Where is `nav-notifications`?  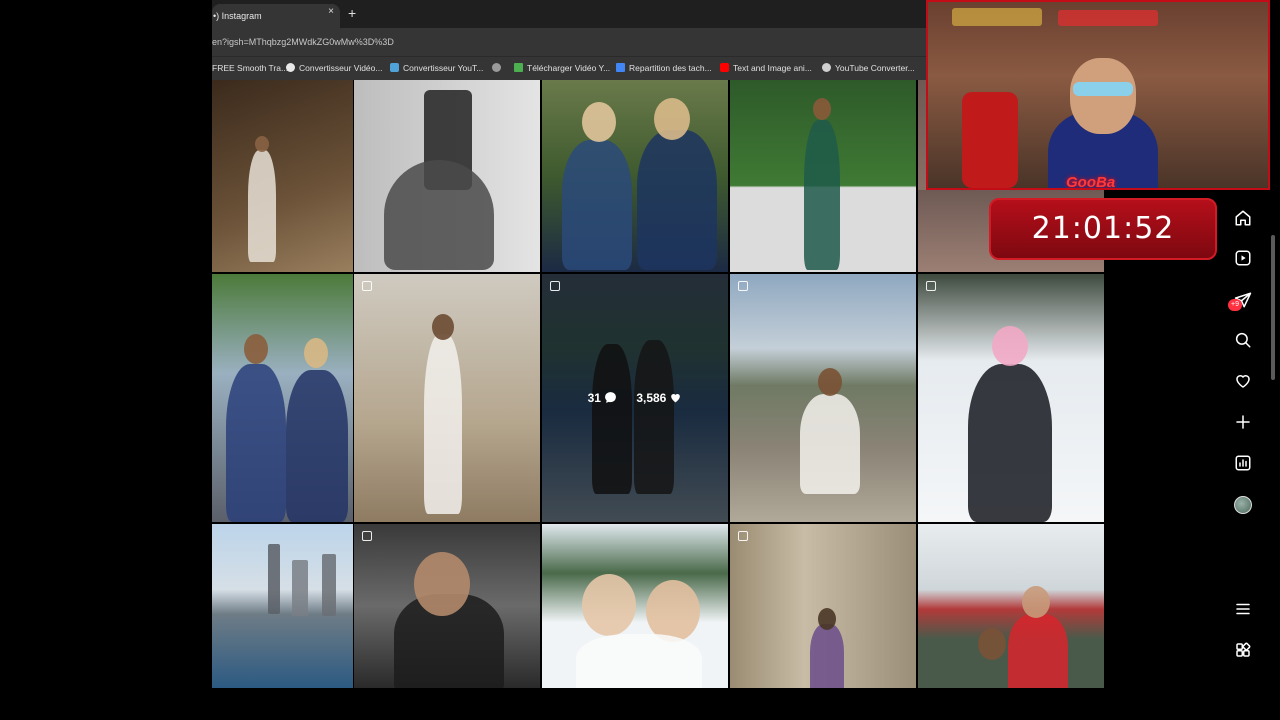
nav-notifications is located at coordinates (1243, 381).